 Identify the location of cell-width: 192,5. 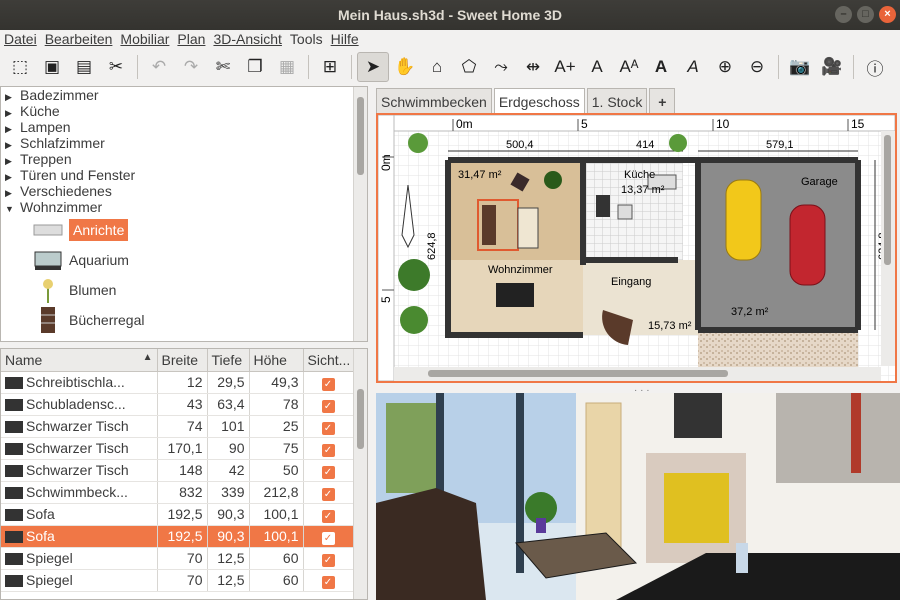
(182, 536).